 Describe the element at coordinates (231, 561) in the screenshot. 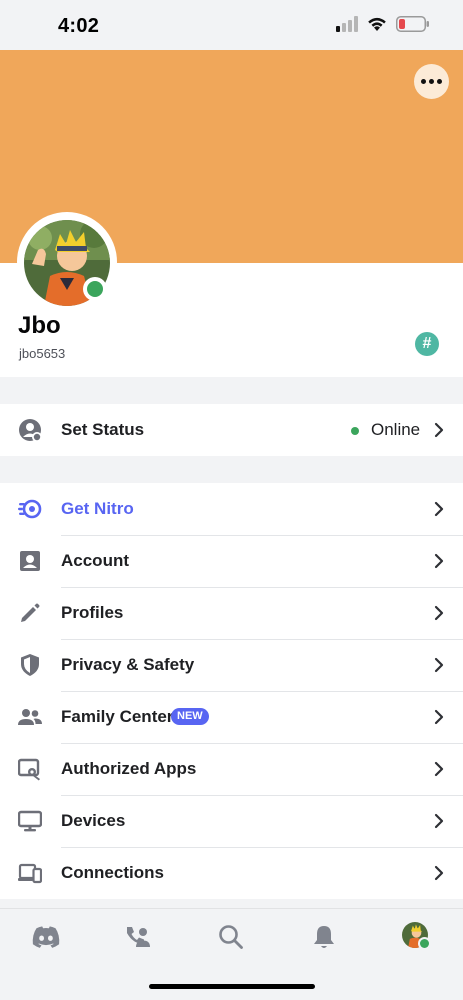

I see `settings-row-account: Account` at that location.